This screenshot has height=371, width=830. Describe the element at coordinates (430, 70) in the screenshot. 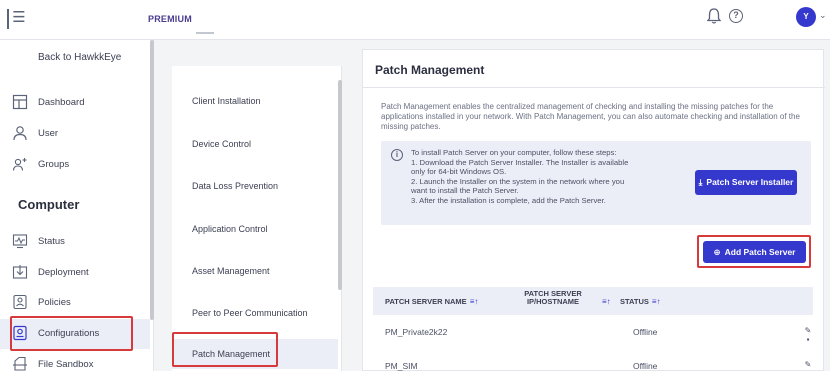

I see `page-title: Patch Management` at that location.